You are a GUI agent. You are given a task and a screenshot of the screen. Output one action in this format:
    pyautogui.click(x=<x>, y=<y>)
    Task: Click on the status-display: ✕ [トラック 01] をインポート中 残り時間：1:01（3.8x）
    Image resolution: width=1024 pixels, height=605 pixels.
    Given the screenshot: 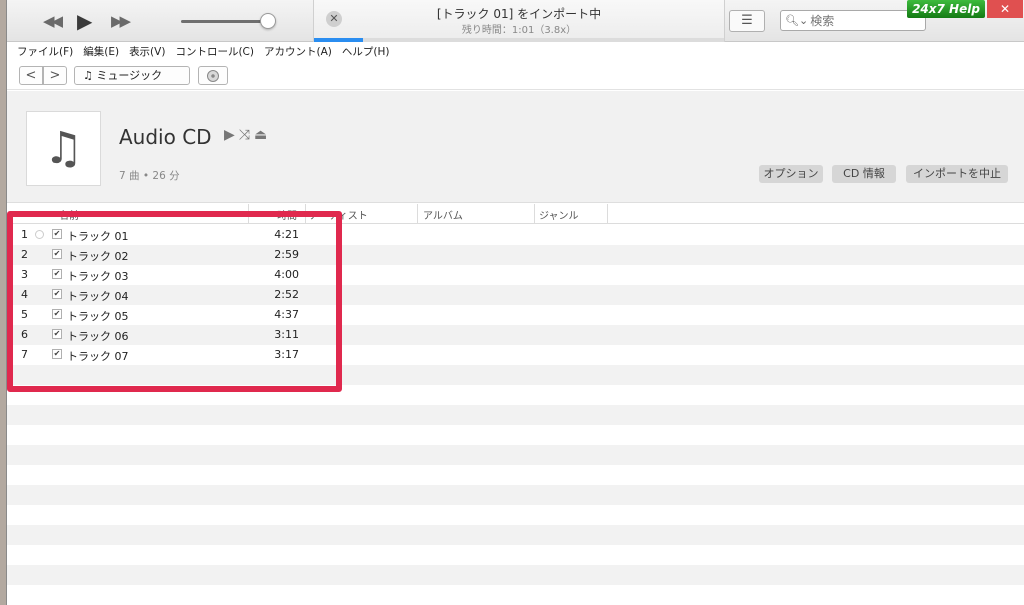 What is the action you would take?
    pyautogui.click(x=519, y=21)
    